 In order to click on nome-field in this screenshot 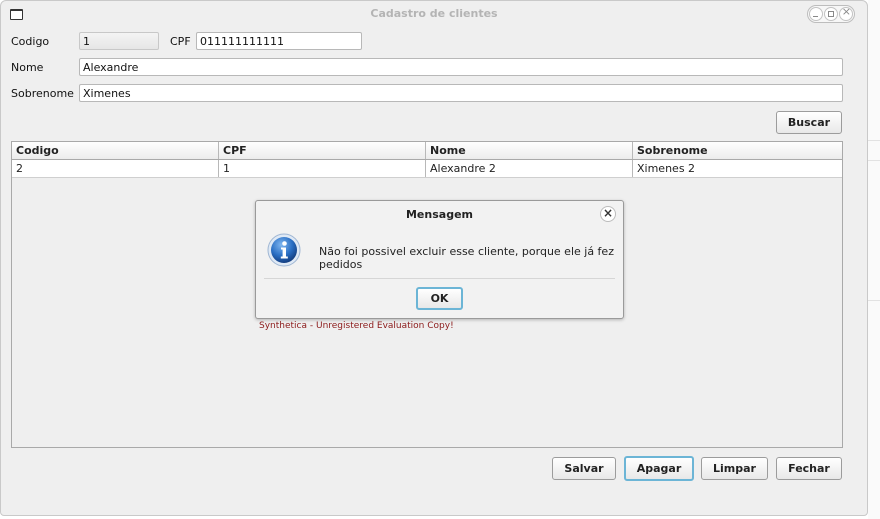, I will do `click(461, 67)`.